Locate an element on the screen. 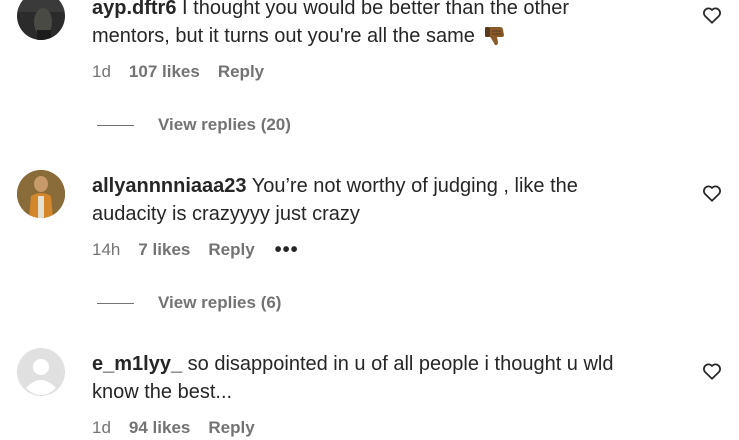 This screenshot has width=739, height=440. view-replies-label: View replies (20) is located at coordinates (224, 124).